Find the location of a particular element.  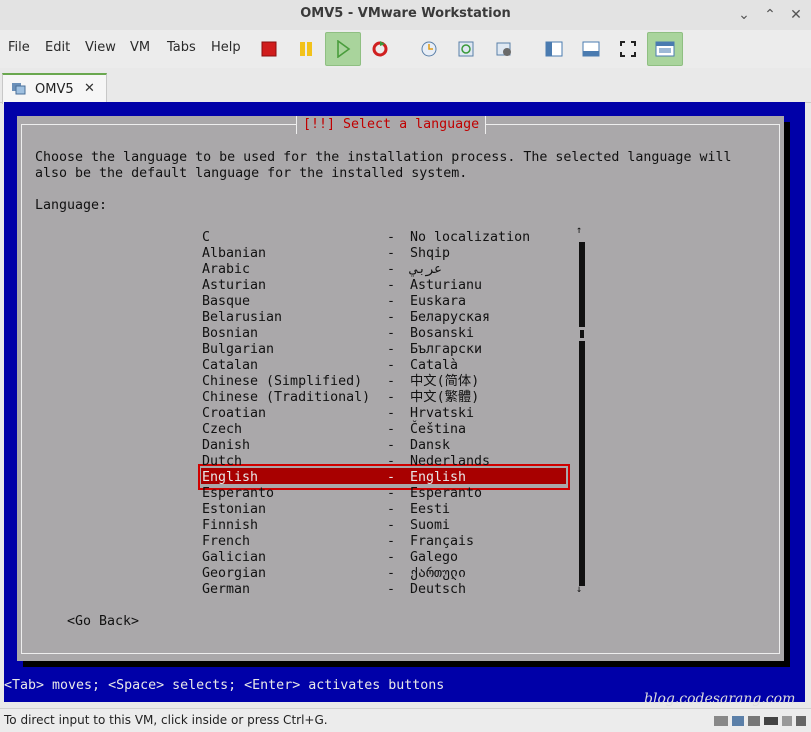

list-item: French - Français is located at coordinates (400, 542).